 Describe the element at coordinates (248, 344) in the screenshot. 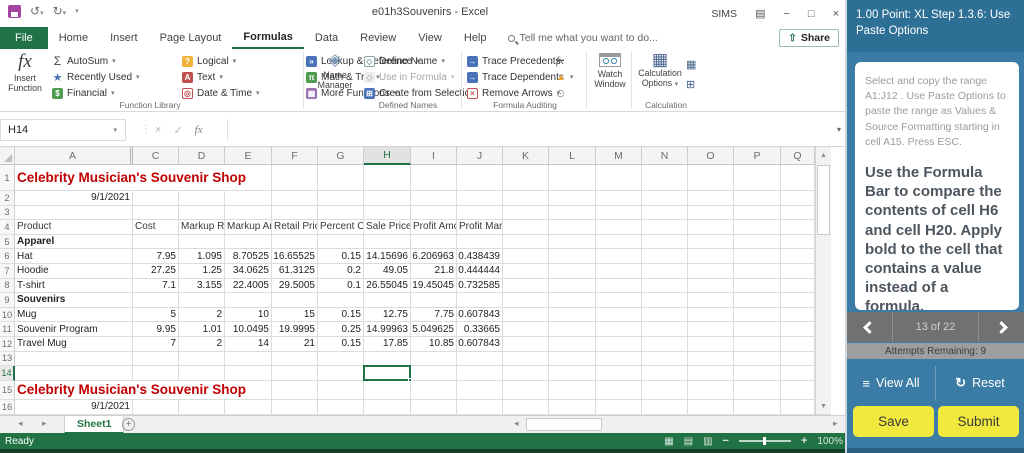

I see `cell-E12: 14` at that location.